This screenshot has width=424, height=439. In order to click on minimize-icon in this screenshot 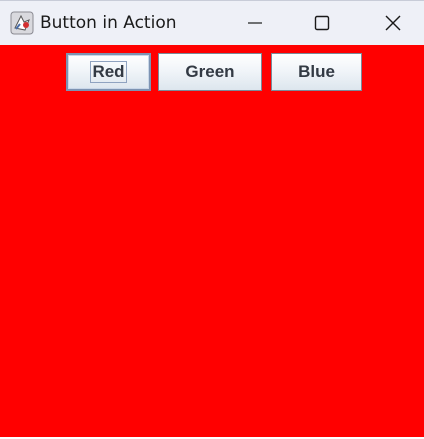, I will do `click(255, 23)`.